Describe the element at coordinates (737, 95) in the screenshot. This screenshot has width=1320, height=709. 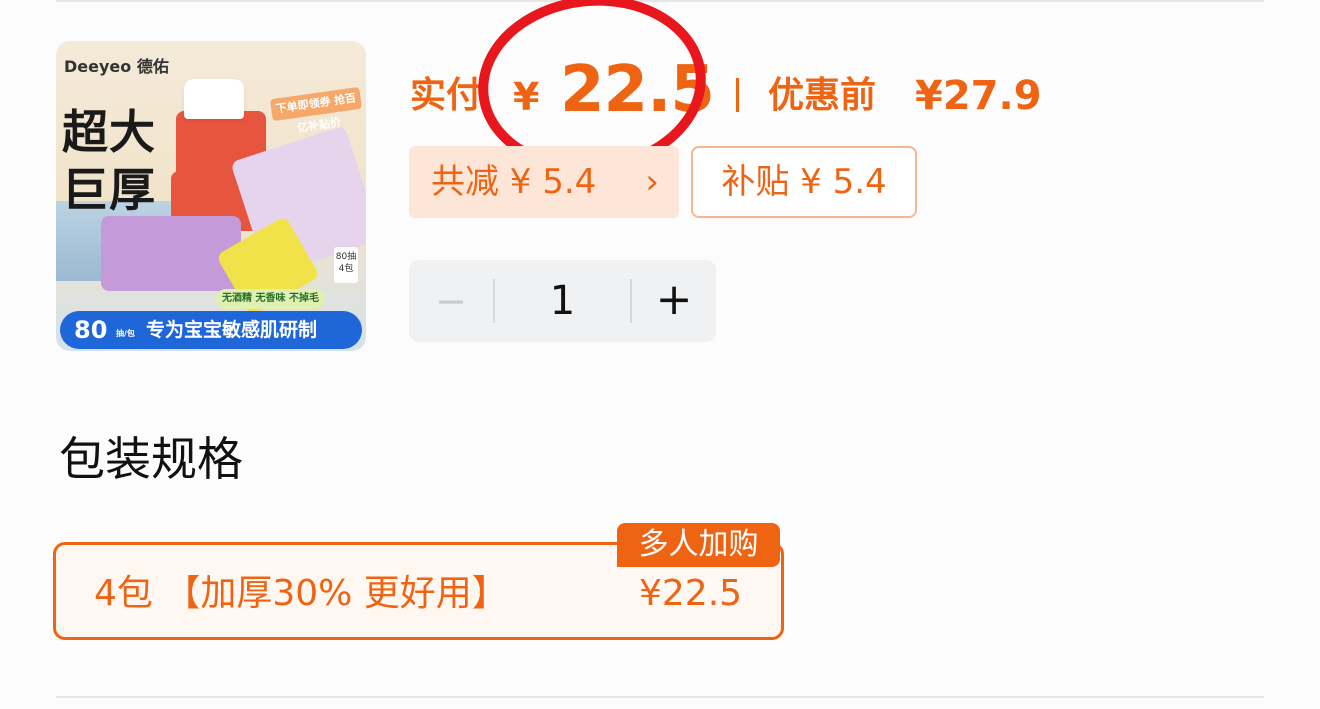
I see `price-separator` at that location.